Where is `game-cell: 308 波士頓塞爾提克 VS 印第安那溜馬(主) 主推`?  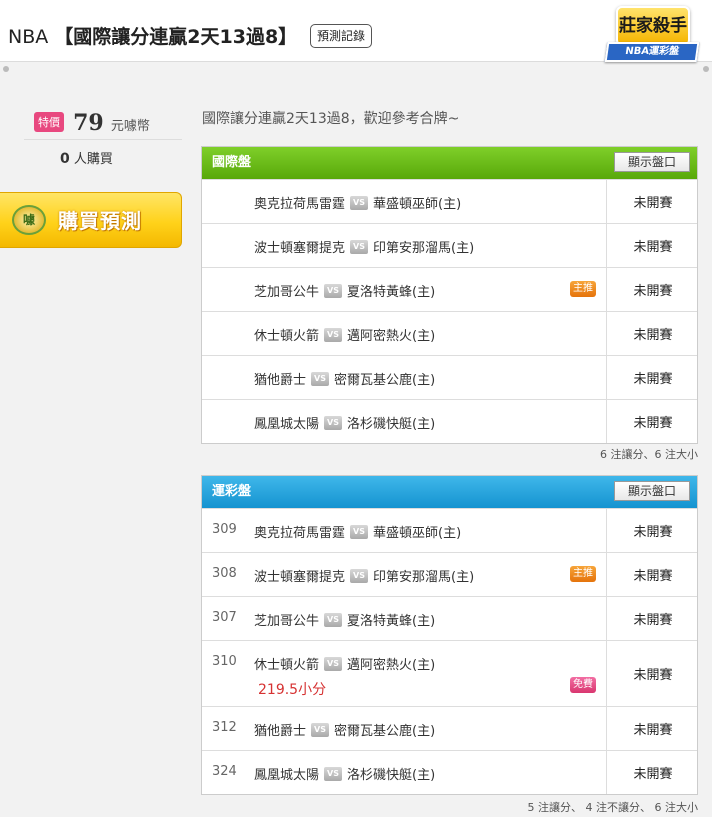 game-cell: 308 波士頓塞爾提克 VS 印第安那溜馬(主) 主推 is located at coordinates (404, 574).